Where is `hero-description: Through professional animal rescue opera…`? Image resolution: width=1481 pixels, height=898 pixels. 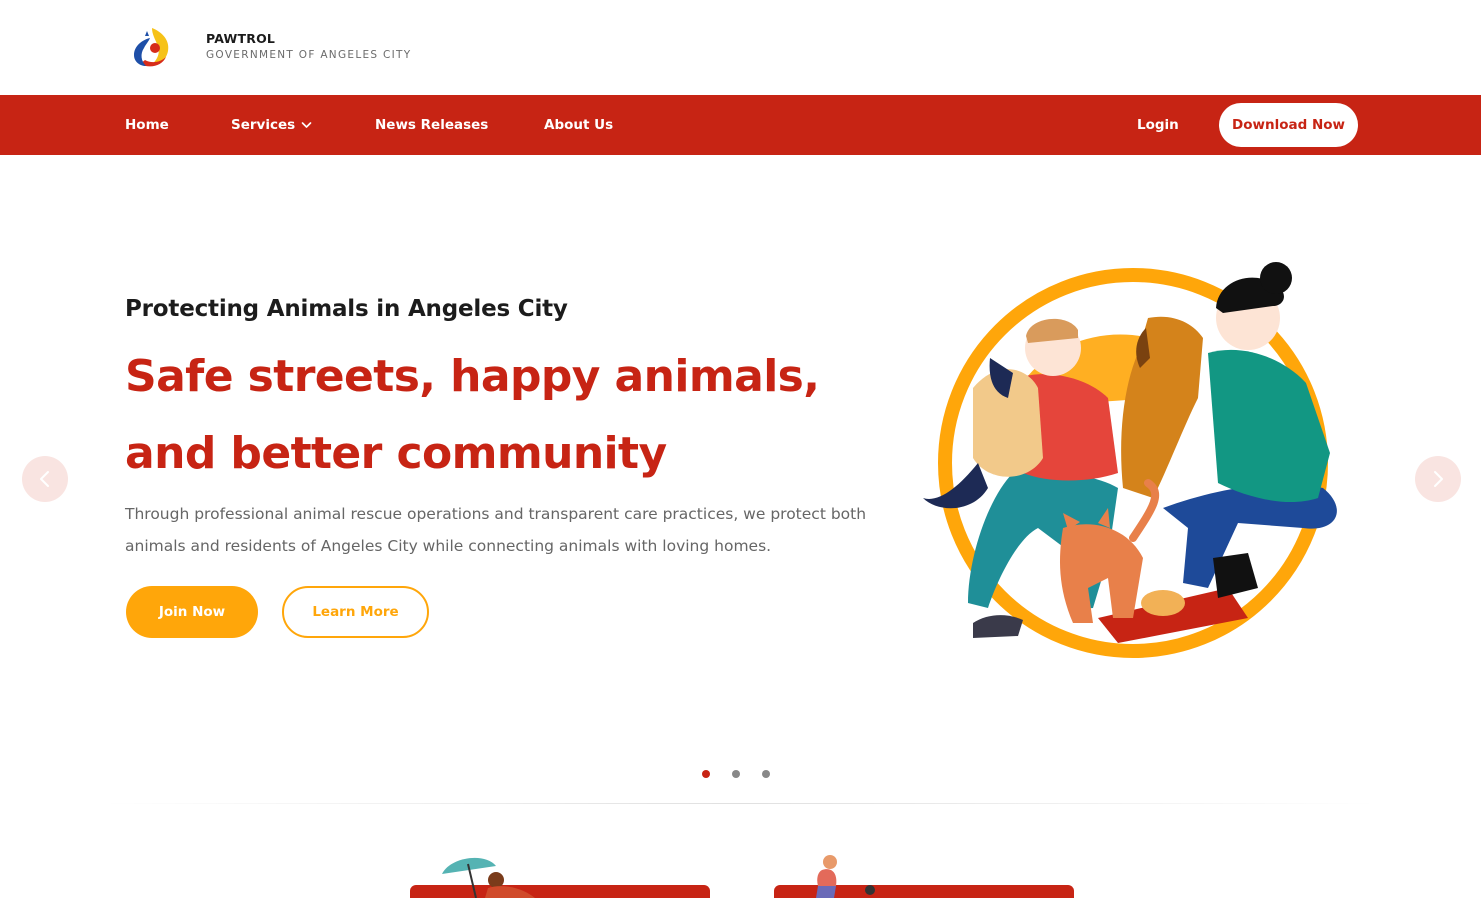 hero-description: Through professional animal rescue opera… is located at coordinates (496, 530).